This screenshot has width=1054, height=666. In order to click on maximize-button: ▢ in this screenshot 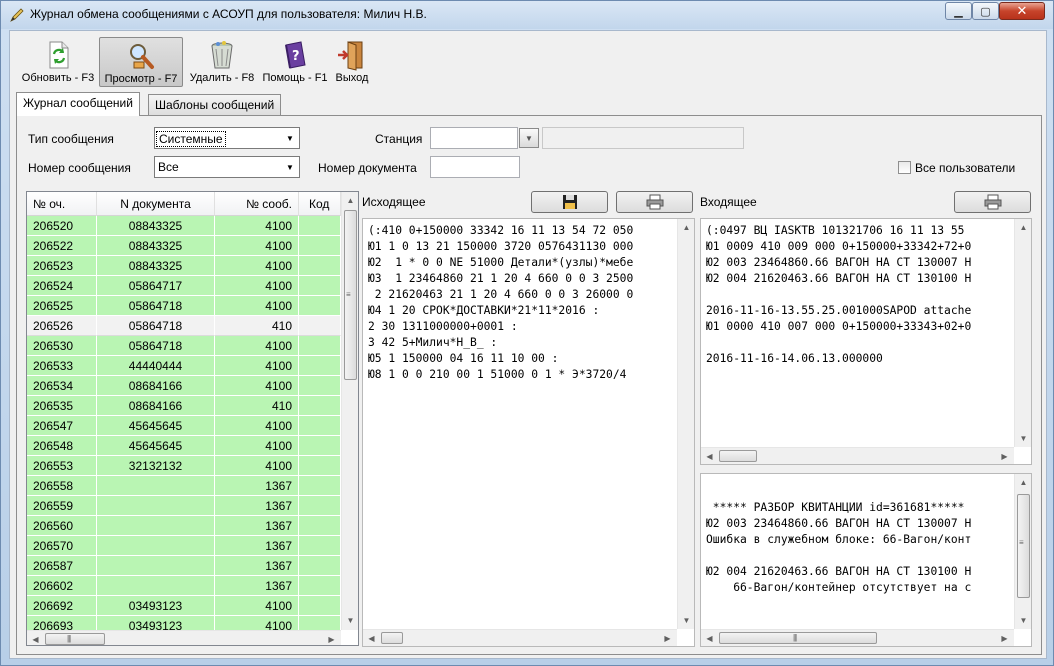, I will do `click(985, 11)`.